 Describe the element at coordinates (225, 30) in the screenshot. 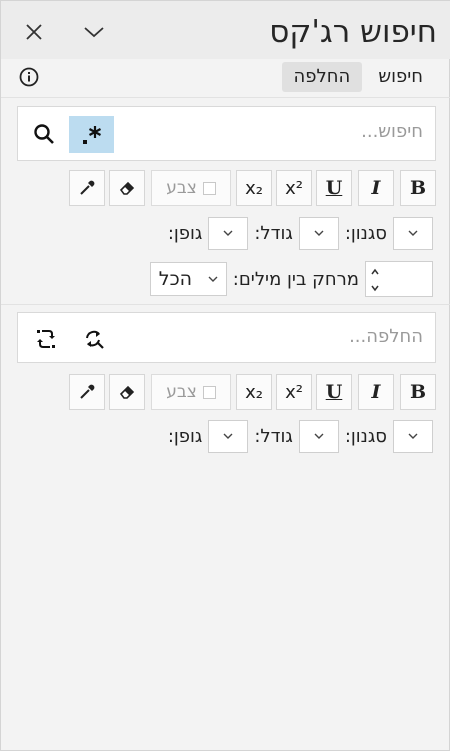

I see `title-bar: חיפוש רג'קס` at that location.